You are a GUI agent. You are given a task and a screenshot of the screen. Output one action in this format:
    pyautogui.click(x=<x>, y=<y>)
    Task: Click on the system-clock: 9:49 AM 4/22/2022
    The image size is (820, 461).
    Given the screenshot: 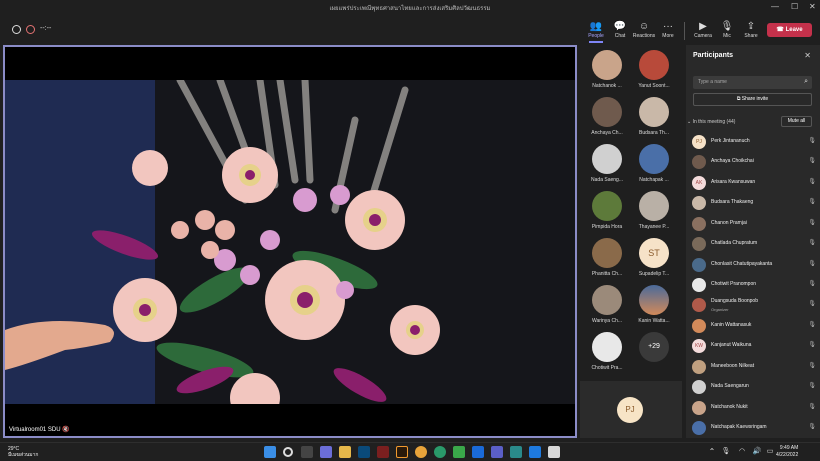 What is the action you would take?
    pyautogui.click(x=787, y=452)
    